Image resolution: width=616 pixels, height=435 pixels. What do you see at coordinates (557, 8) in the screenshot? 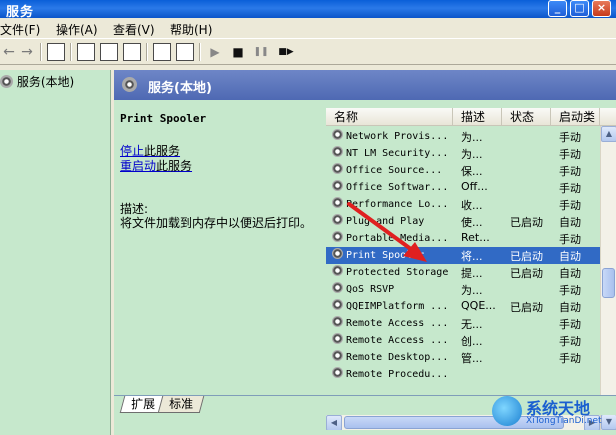
I see `minimize-button: _` at bounding box center [557, 8].